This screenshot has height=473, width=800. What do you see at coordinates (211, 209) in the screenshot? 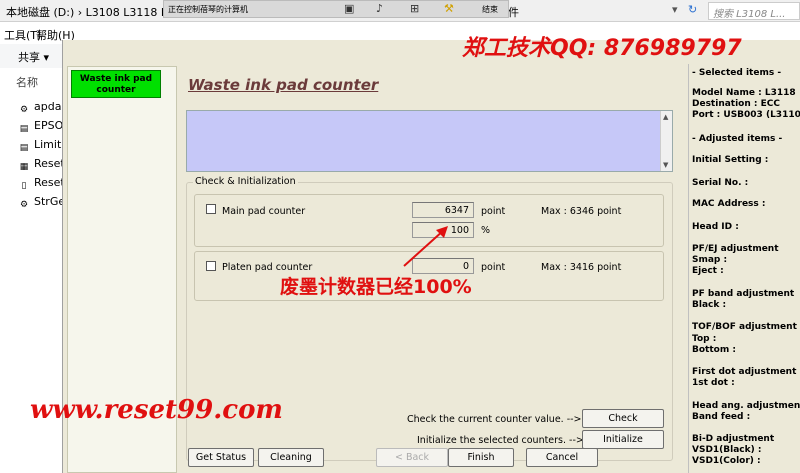
I see `main-pad-checkbox` at bounding box center [211, 209].